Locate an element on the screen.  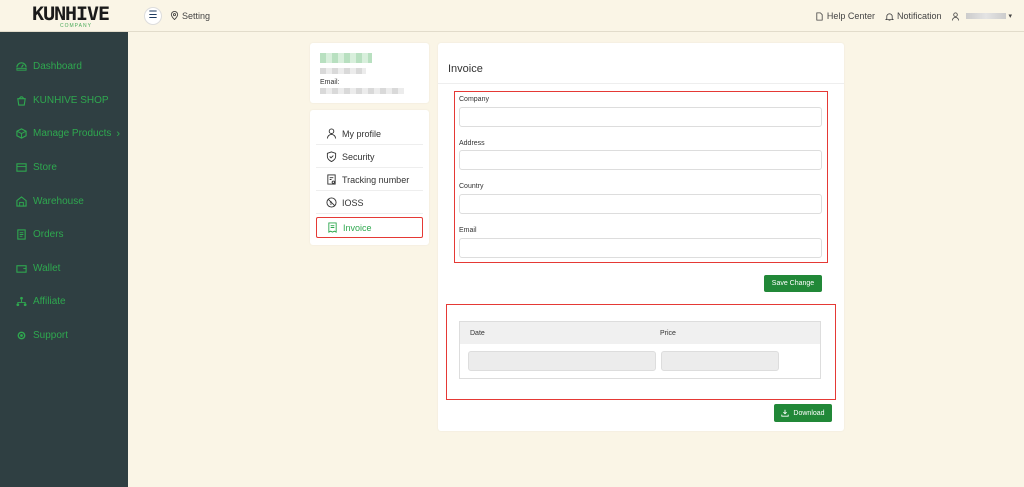
logo-area: KUNHIVE COMPANY is located at coordinates (64, 16).